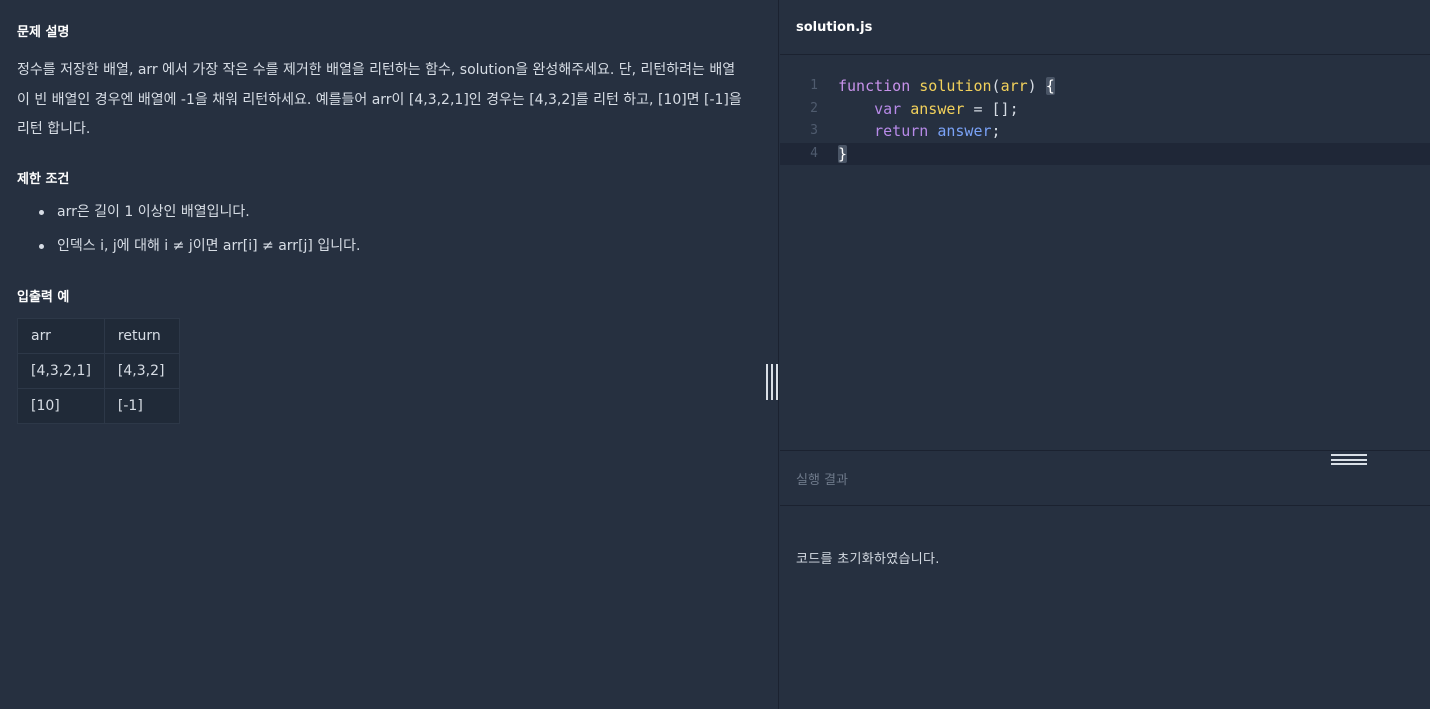 The height and width of the screenshot is (709, 1430). I want to click on horizontal-resize-handle, so click(1349, 459).